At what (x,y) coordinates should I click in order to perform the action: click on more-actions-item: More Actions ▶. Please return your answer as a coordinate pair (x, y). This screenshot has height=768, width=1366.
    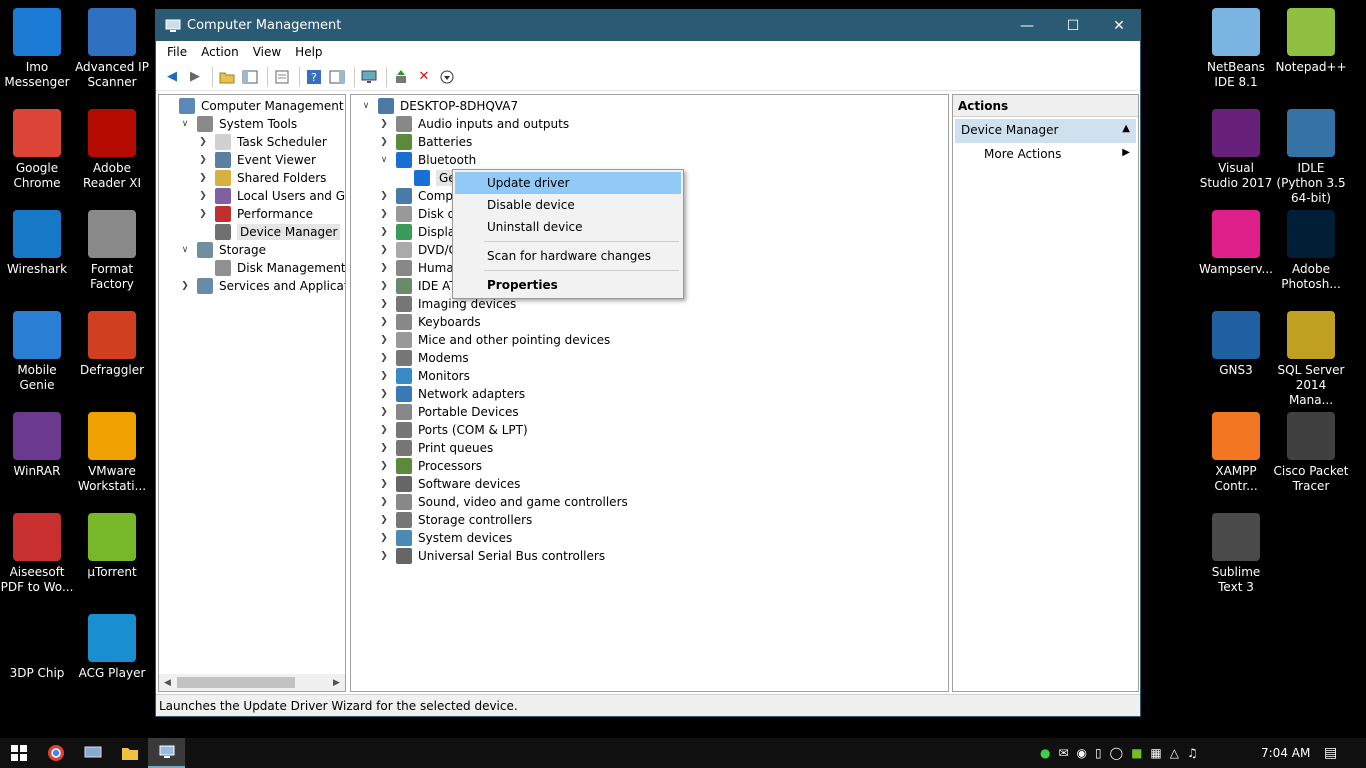
    Looking at the image, I should click on (1045, 154).